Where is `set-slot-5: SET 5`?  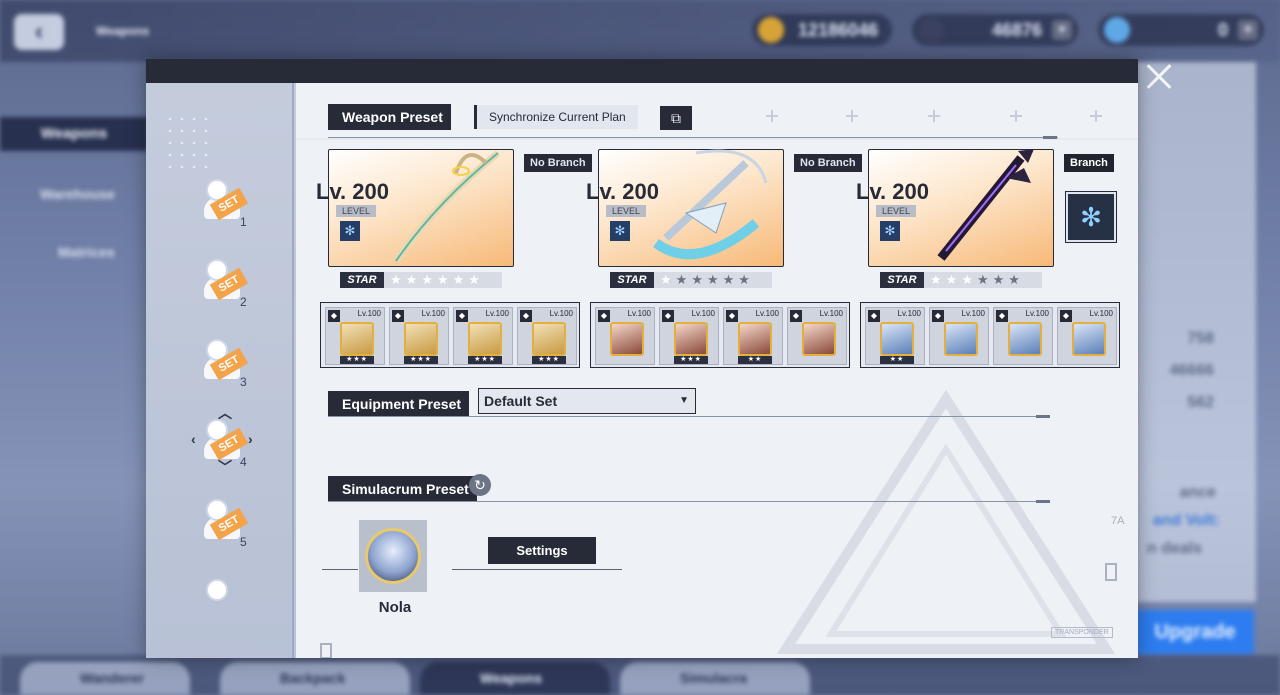
set-slot-5: SET 5 is located at coordinates (230, 527).